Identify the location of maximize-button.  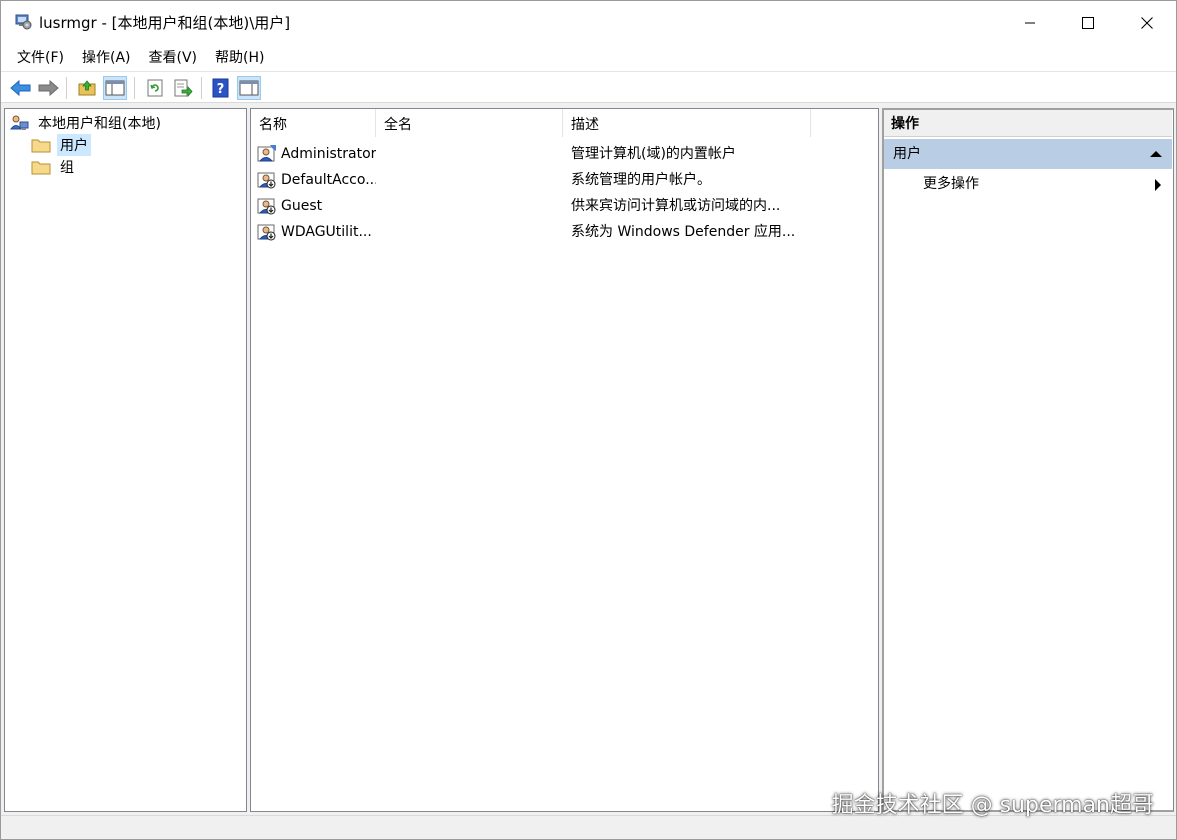
(1088, 23).